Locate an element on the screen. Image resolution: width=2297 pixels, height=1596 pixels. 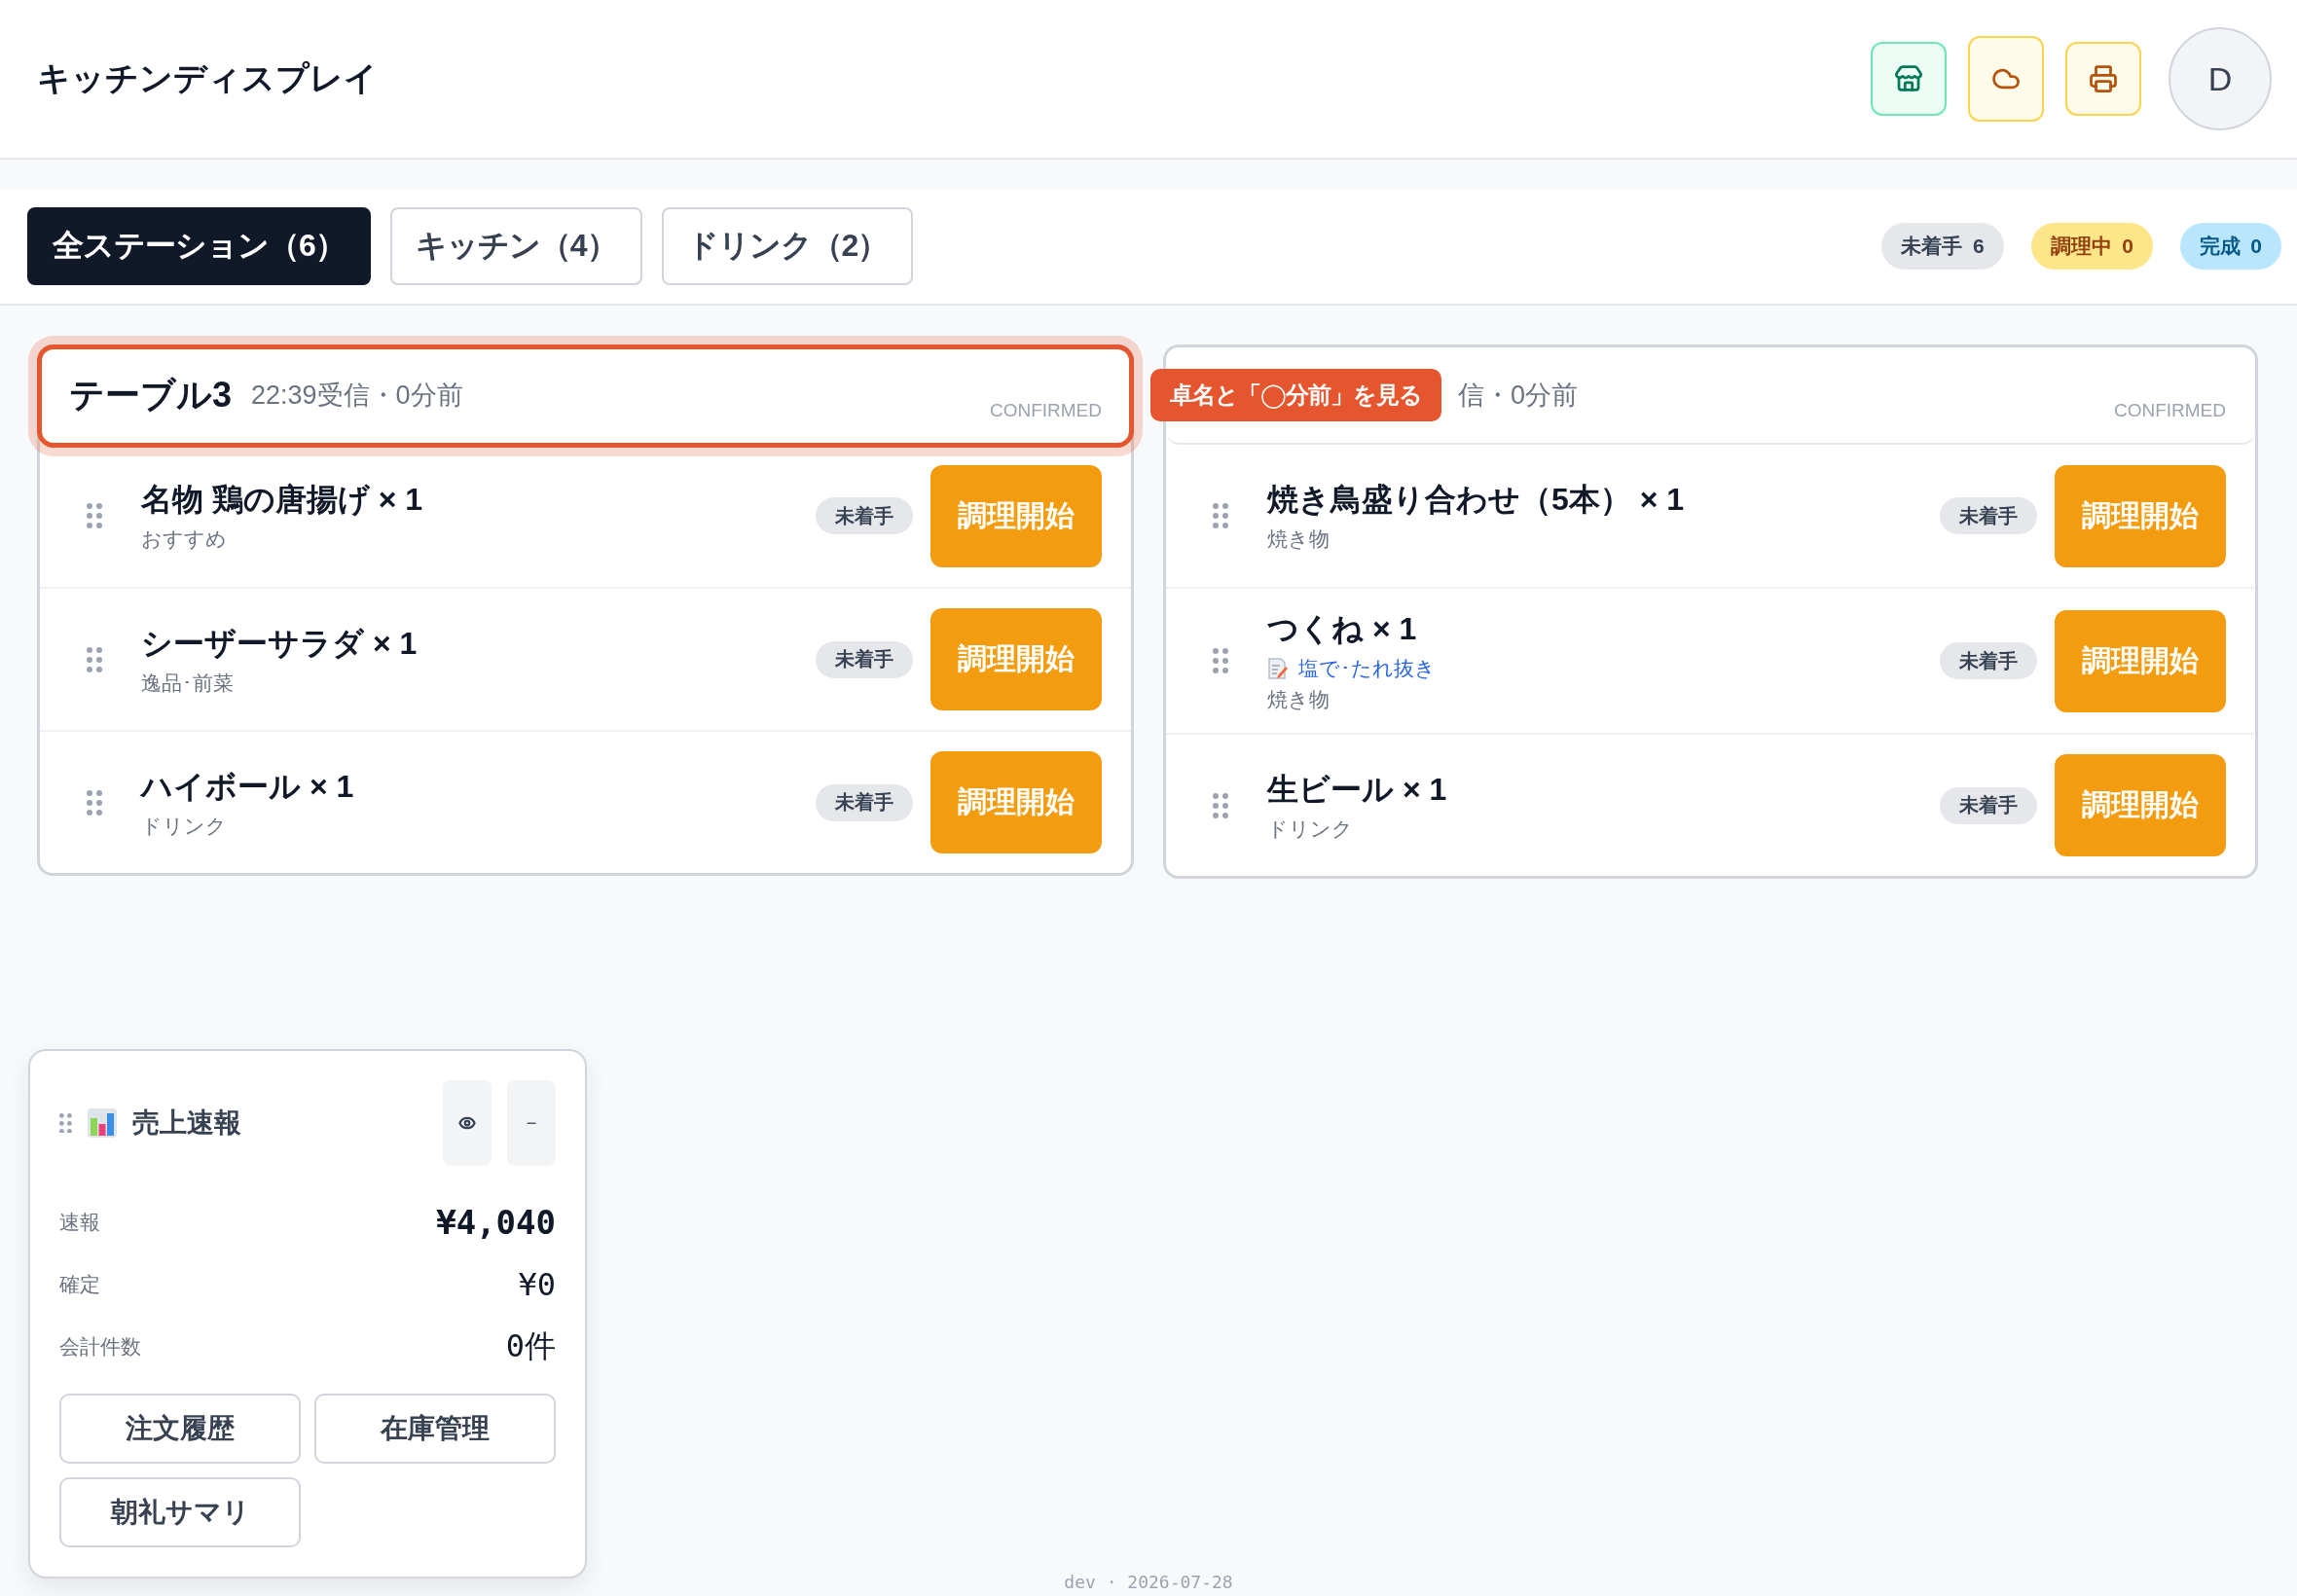
memo-icon is located at coordinates (1278, 668).